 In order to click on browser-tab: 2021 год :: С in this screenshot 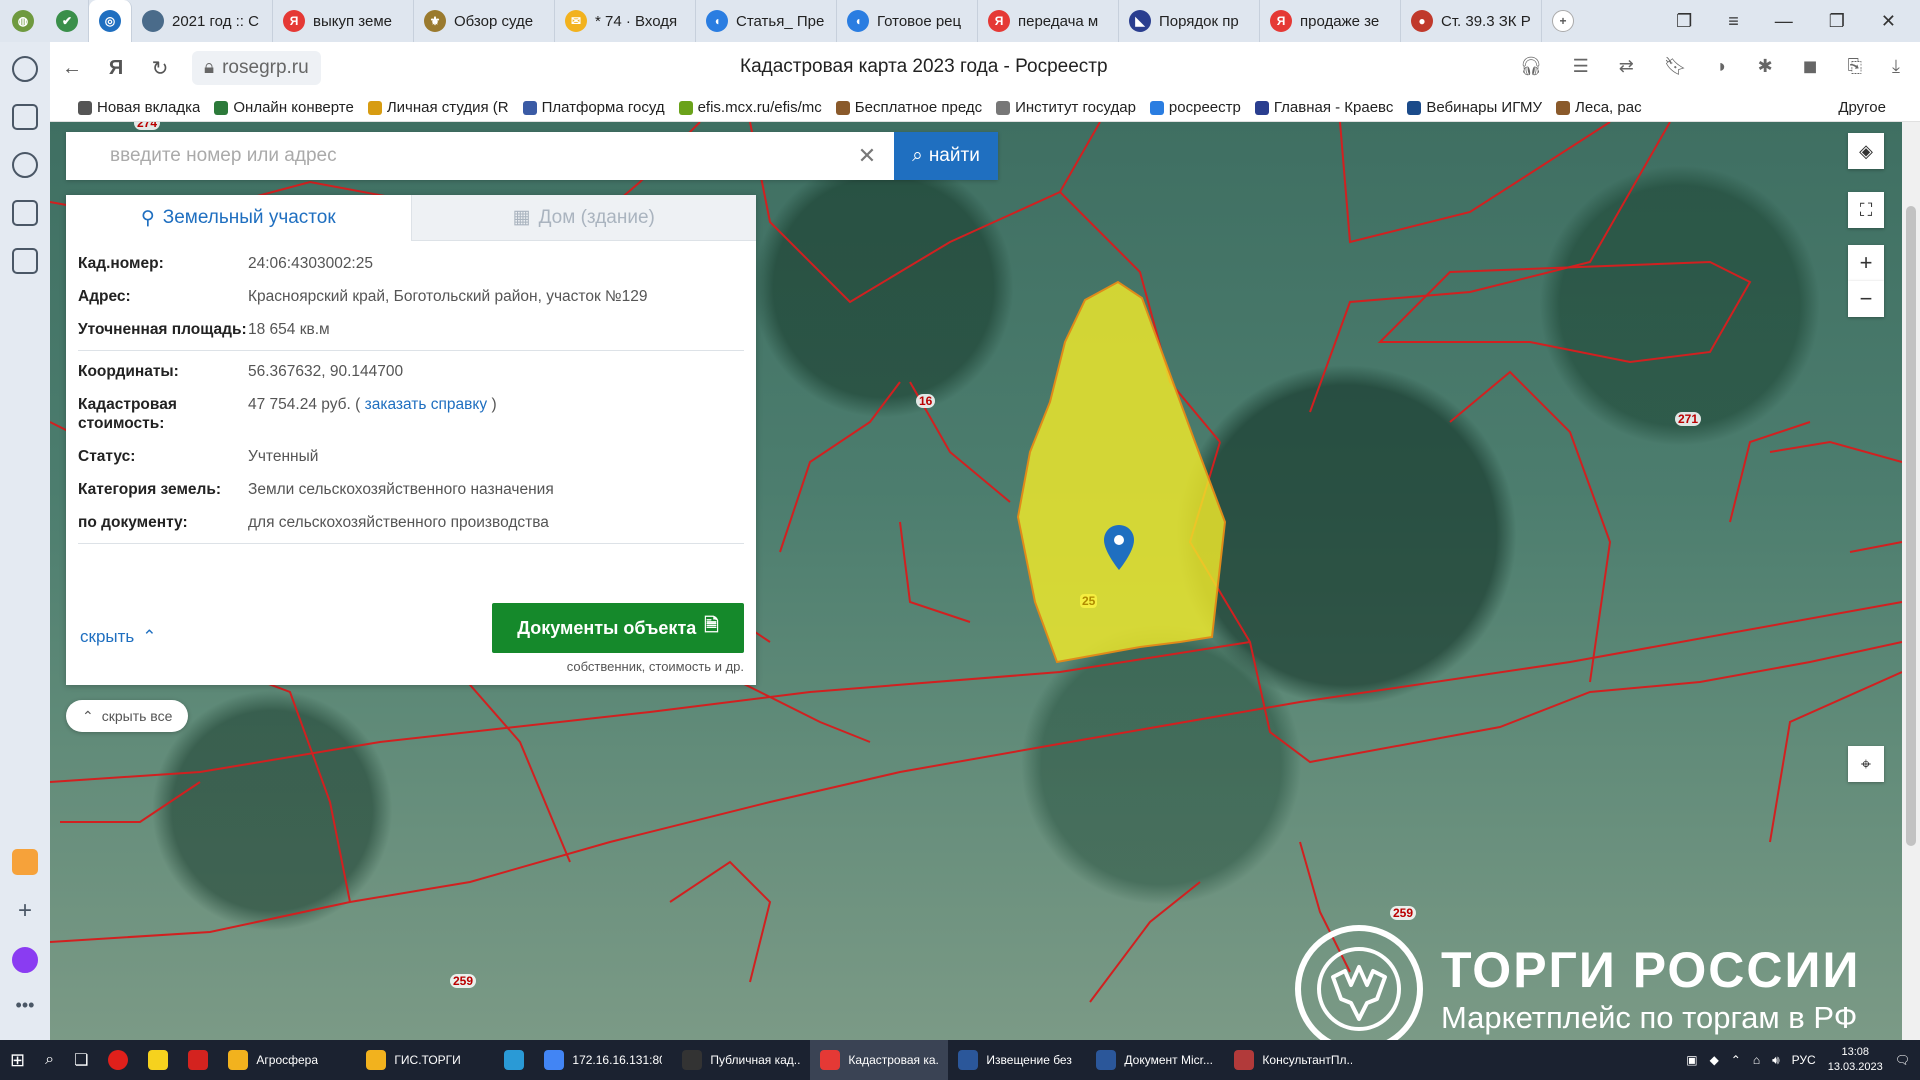, I will do `click(202, 21)`.